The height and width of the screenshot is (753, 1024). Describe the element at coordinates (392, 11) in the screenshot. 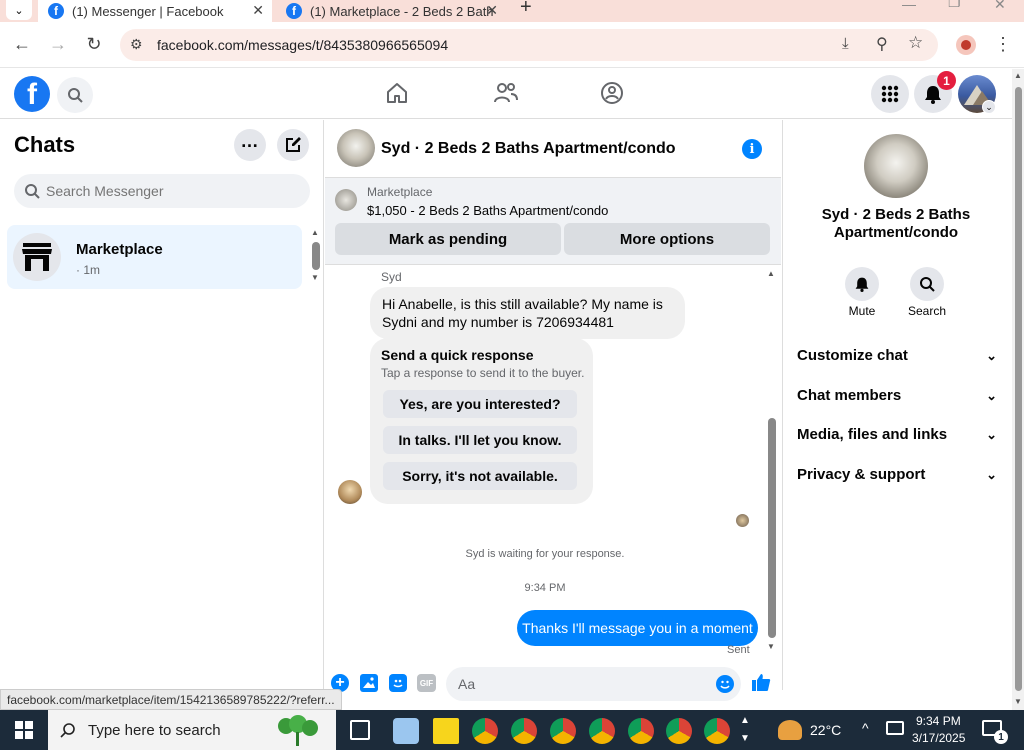

I see `tab-marketplace: f (1) Marketplace - 2 Beds 2 Bath ✕` at that location.